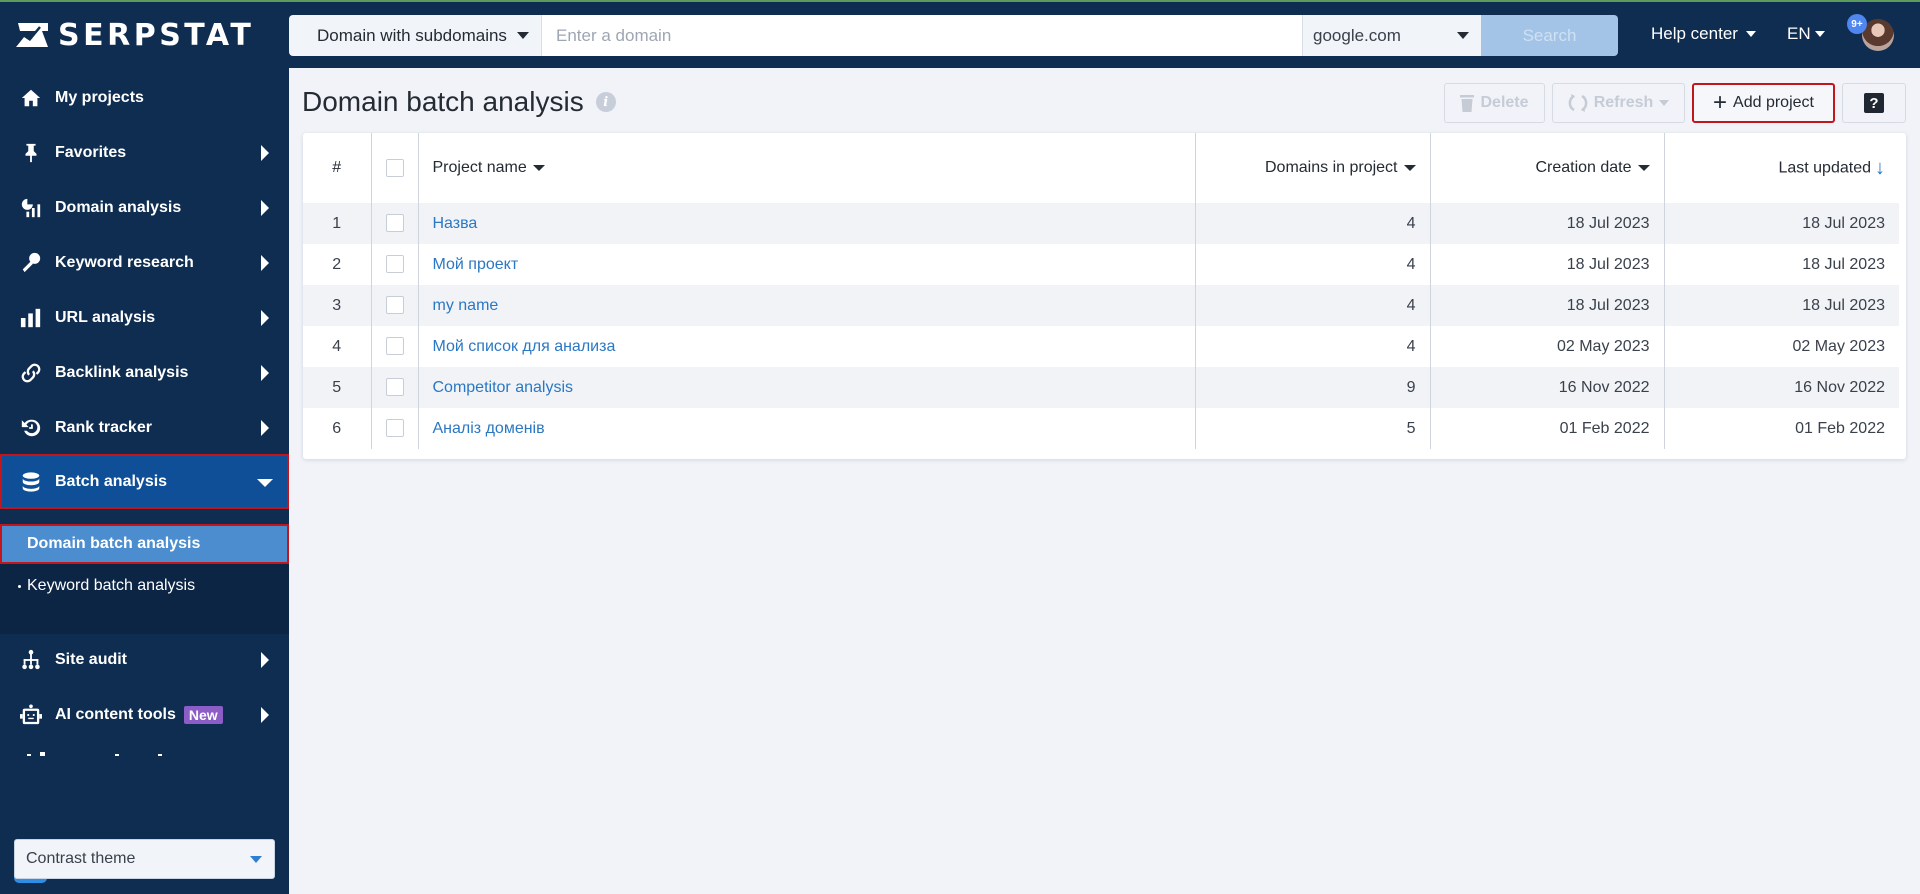  Describe the element at coordinates (1547, 387) in the screenshot. I see `creation-date: 16 Nov 2022` at that location.